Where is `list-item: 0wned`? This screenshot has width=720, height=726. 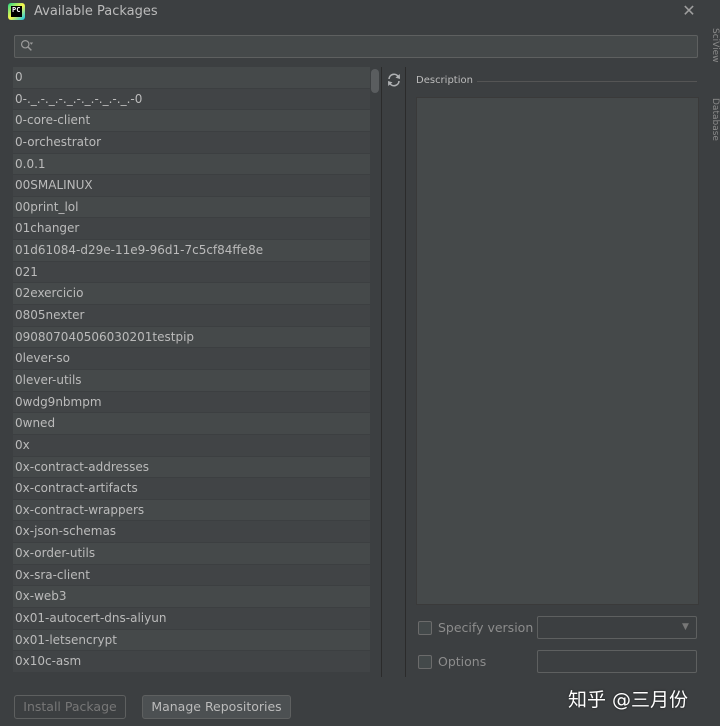
list-item: 0wned is located at coordinates (196, 424).